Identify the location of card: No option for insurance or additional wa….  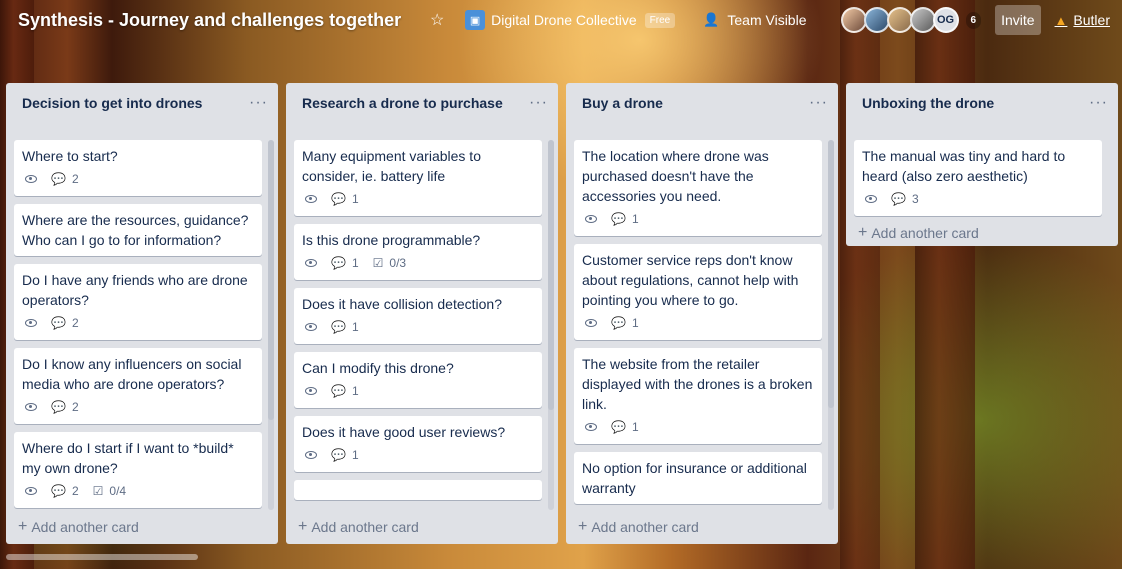
(698, 478).